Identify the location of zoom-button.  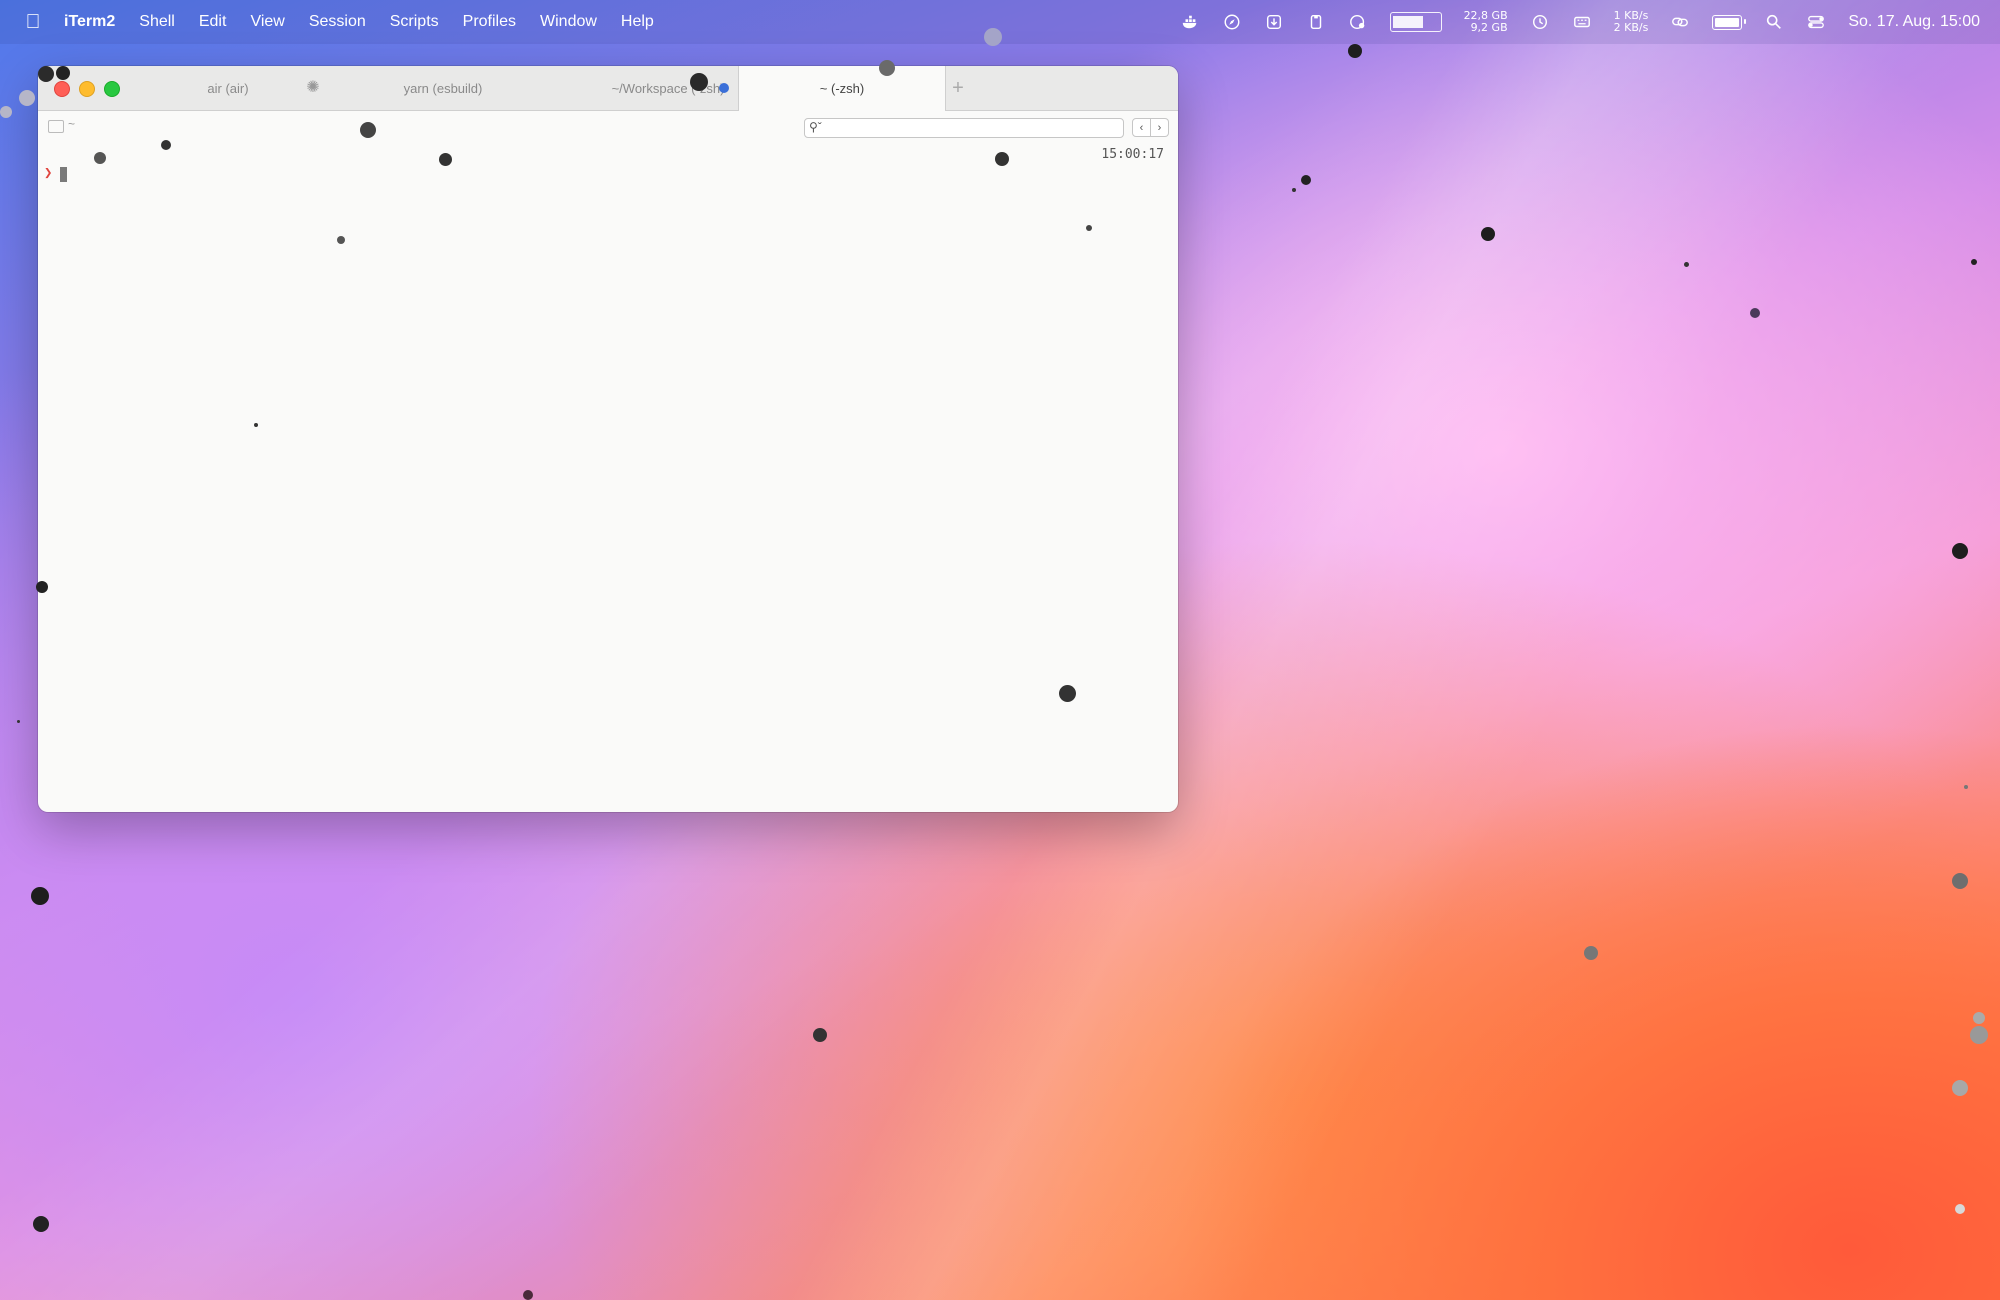
(112, 89).